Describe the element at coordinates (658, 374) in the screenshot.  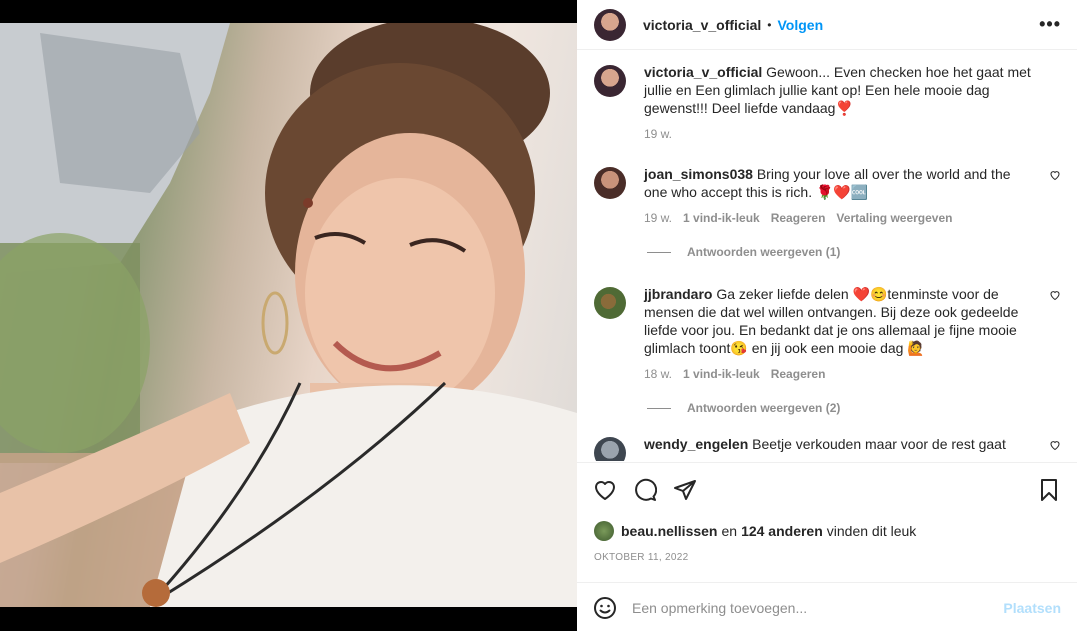
I see `timestamp: 18 w.` at that location.